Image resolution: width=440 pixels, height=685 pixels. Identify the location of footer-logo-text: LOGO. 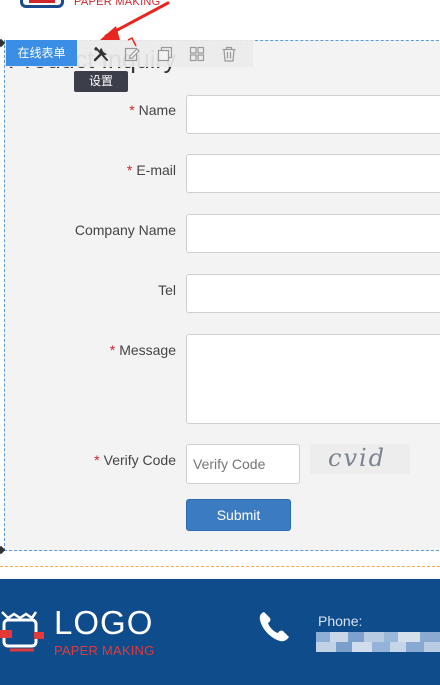
(104, 622).